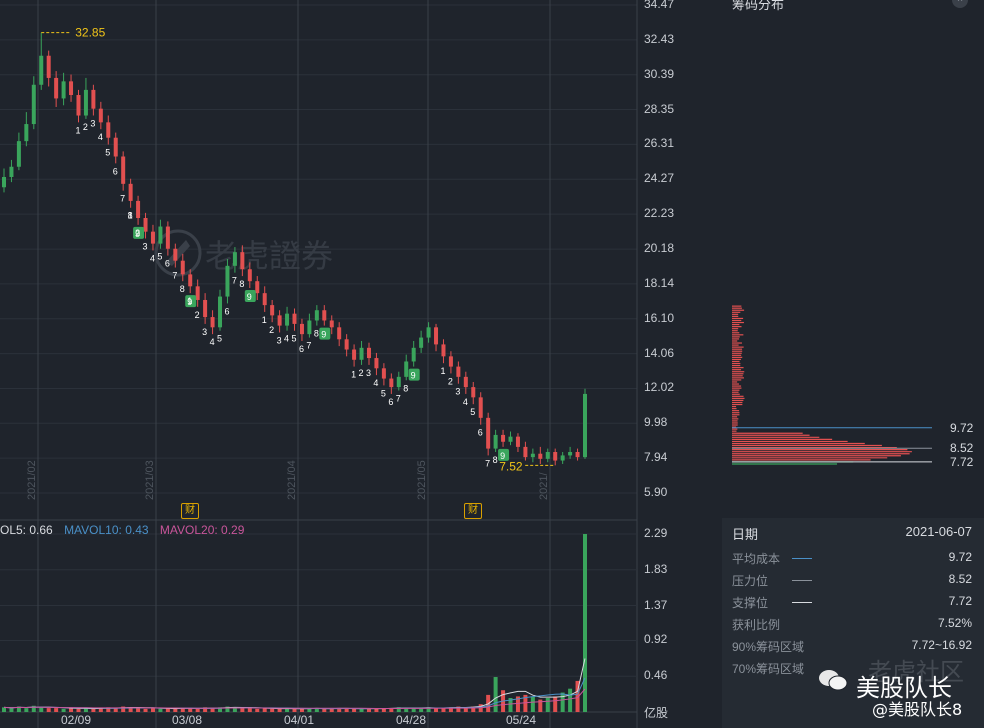 This screenshot has height=728, width=984. Describe the element at coordinates (375, 383) in the screenshot. I see `sequence-label: 4` at that location.